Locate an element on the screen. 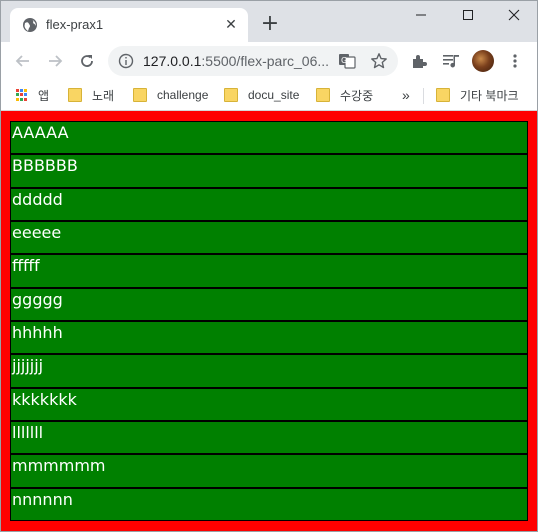 This screenshot has width=538, height=532. address-bar: 127.0.0.1:5500/flex-parc_06... G is located at coordinates (253, 61).